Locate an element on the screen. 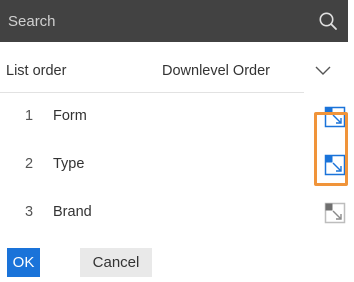 This screenshot has width=354, height=282. list-order-heading: List order is located at coordinates (36, 71).